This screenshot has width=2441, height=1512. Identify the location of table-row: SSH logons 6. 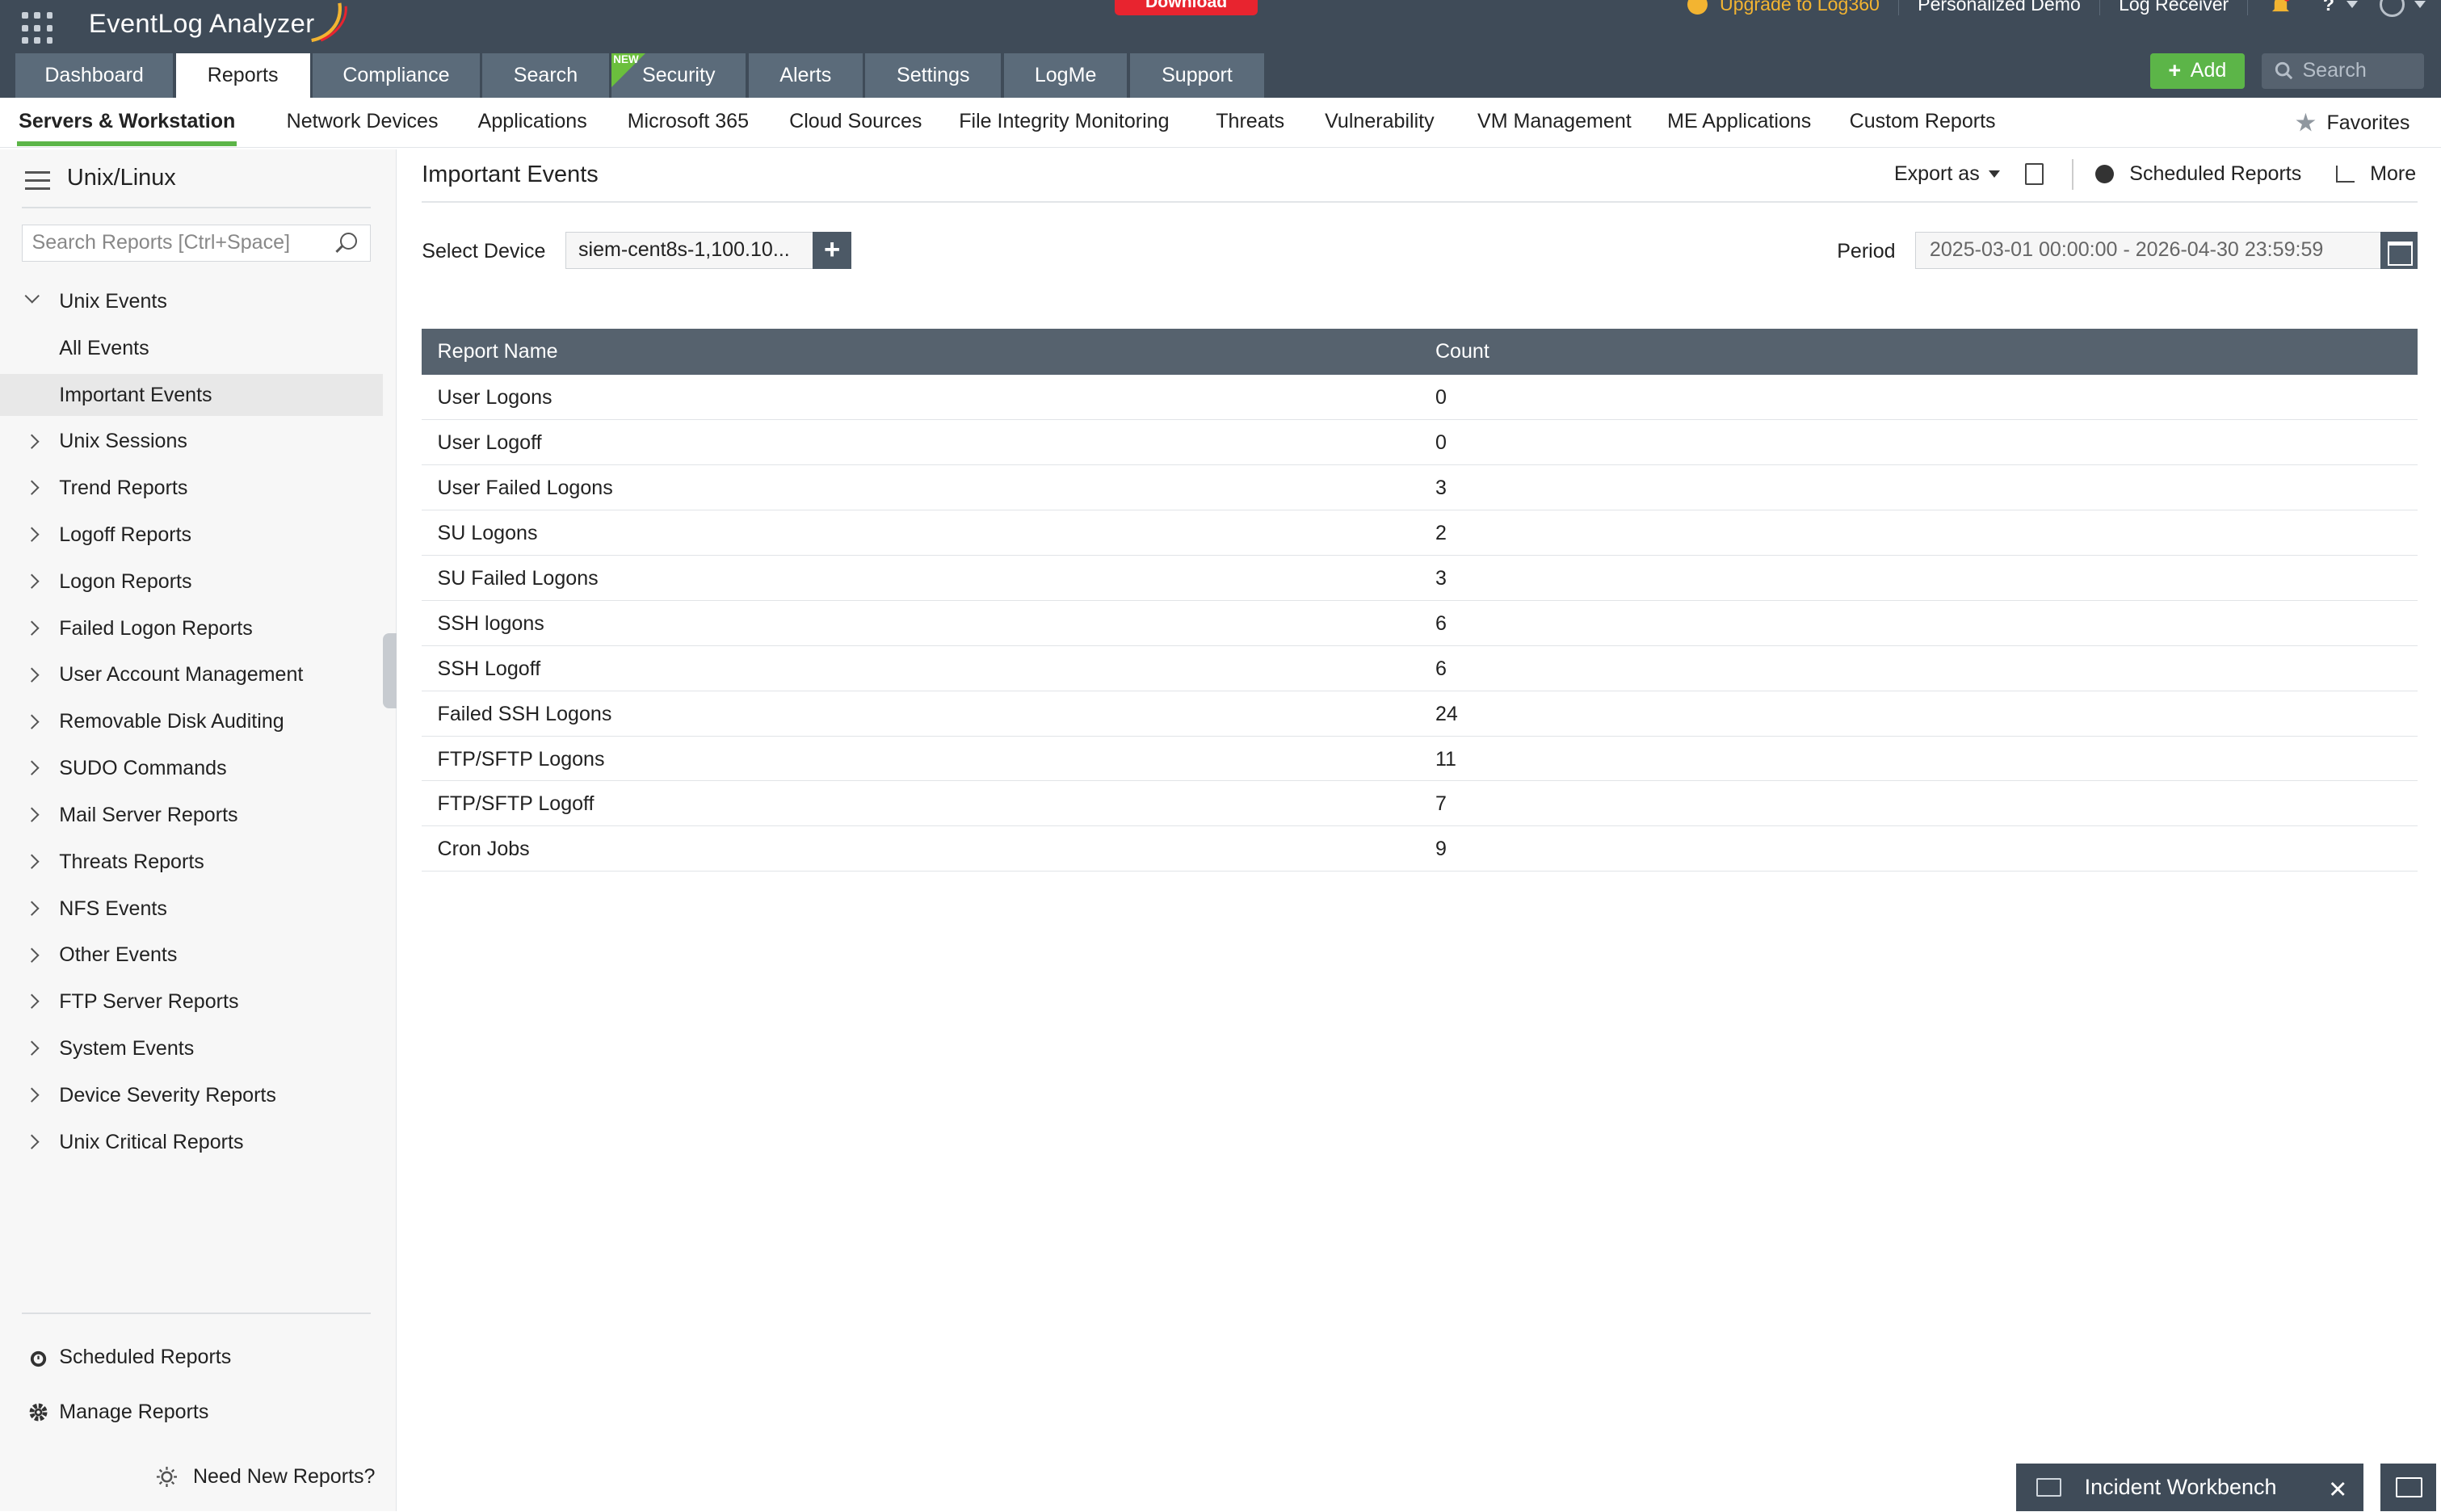
(1420, 623).